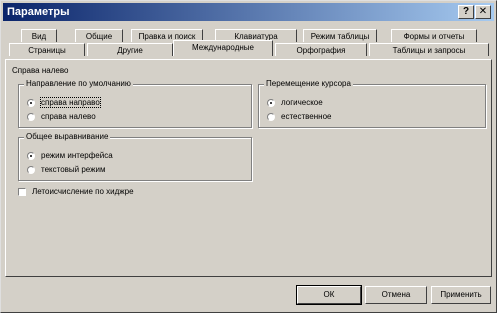 The width and height of the screenshot is (497, 313). I want to click on tab-tables-queries: Таблицы и запросы, so click(429, 49).